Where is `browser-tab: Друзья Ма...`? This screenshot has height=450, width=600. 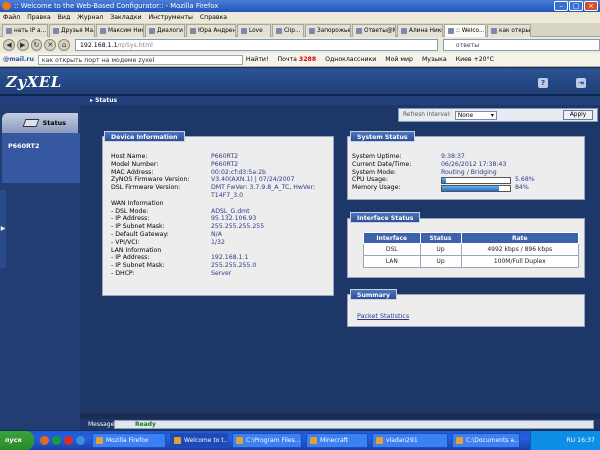
browser-tab: Друзья Ма... is located at coordinates (72, 30).